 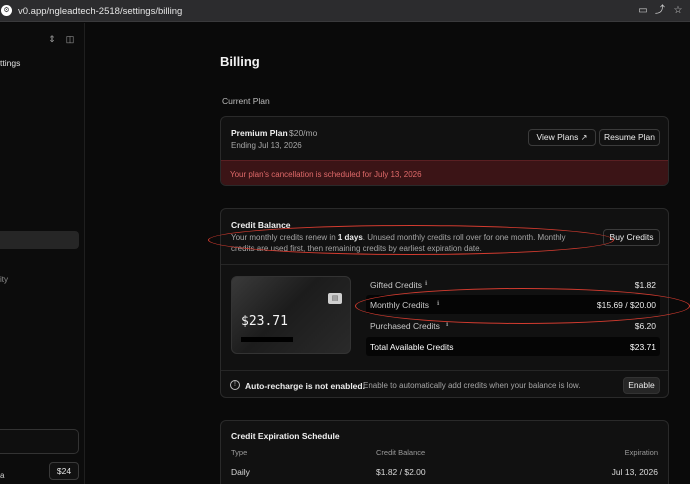 What do you see at coordinates (396, 285) in the screenshot?
I see `row-label: Gifted Credits` at bounding box center [396, 285].